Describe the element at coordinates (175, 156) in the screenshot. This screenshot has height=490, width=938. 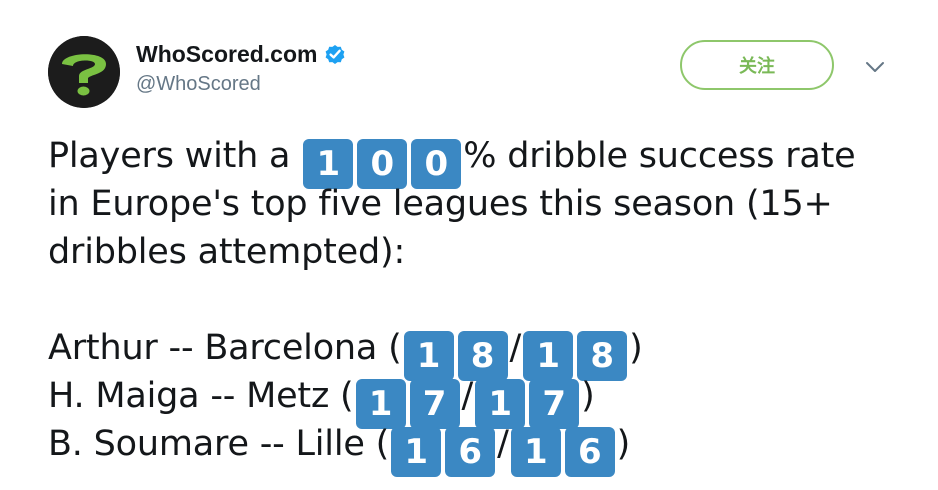
I see `tweet-line-1-prefix: Players with a` at that location.